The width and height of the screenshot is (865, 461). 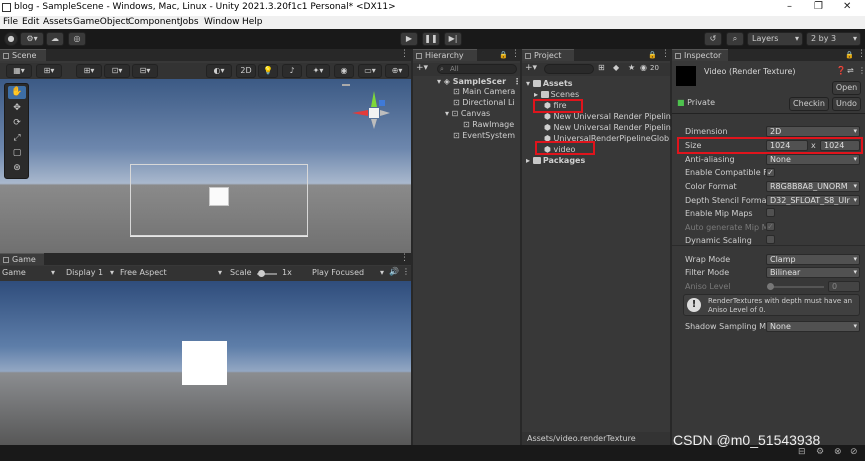 What do you see at coordinates (55, 39) in the screenshot?
I see `cloud-icon: ☁` at bounding box center [55, 39].